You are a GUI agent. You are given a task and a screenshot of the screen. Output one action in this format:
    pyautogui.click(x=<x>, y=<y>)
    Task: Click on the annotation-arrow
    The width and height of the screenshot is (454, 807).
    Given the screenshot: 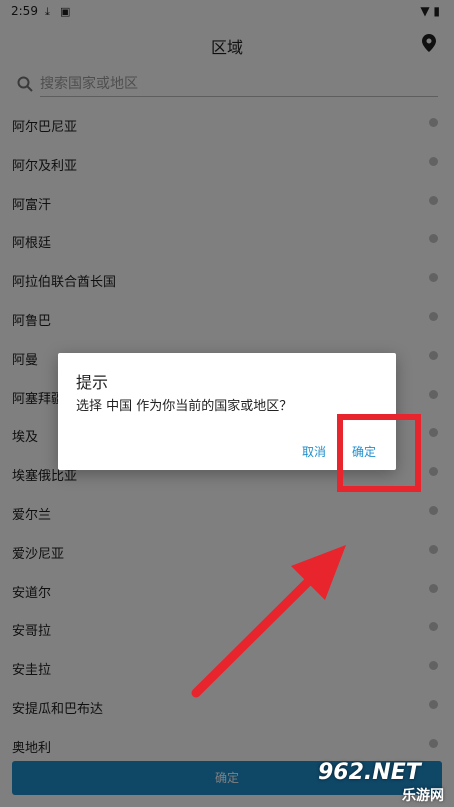 What is the action you would take?
    pyautogui.click(x=268, y=621)
    